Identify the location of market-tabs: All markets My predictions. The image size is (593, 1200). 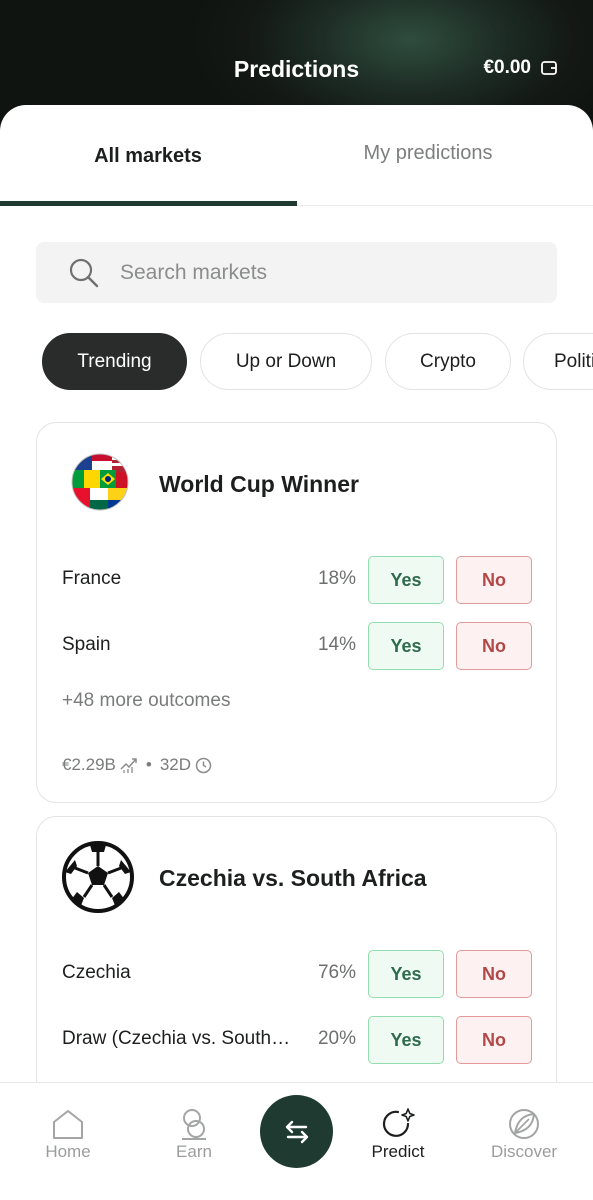
(296, 155).